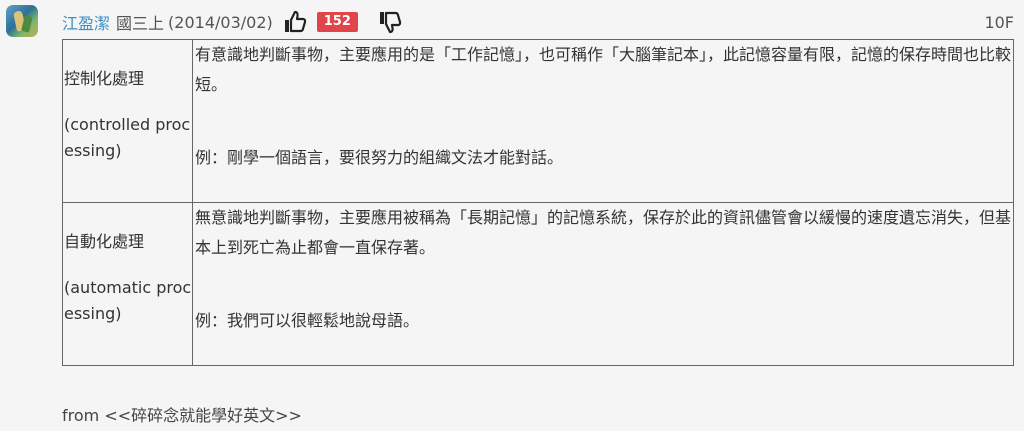 Image resolution: width=1024 pixels, height=431 pixels. Describe the element at coordinates (86, 22) in the screenshot. I see `author-name-link: 江盈潔` at that location.